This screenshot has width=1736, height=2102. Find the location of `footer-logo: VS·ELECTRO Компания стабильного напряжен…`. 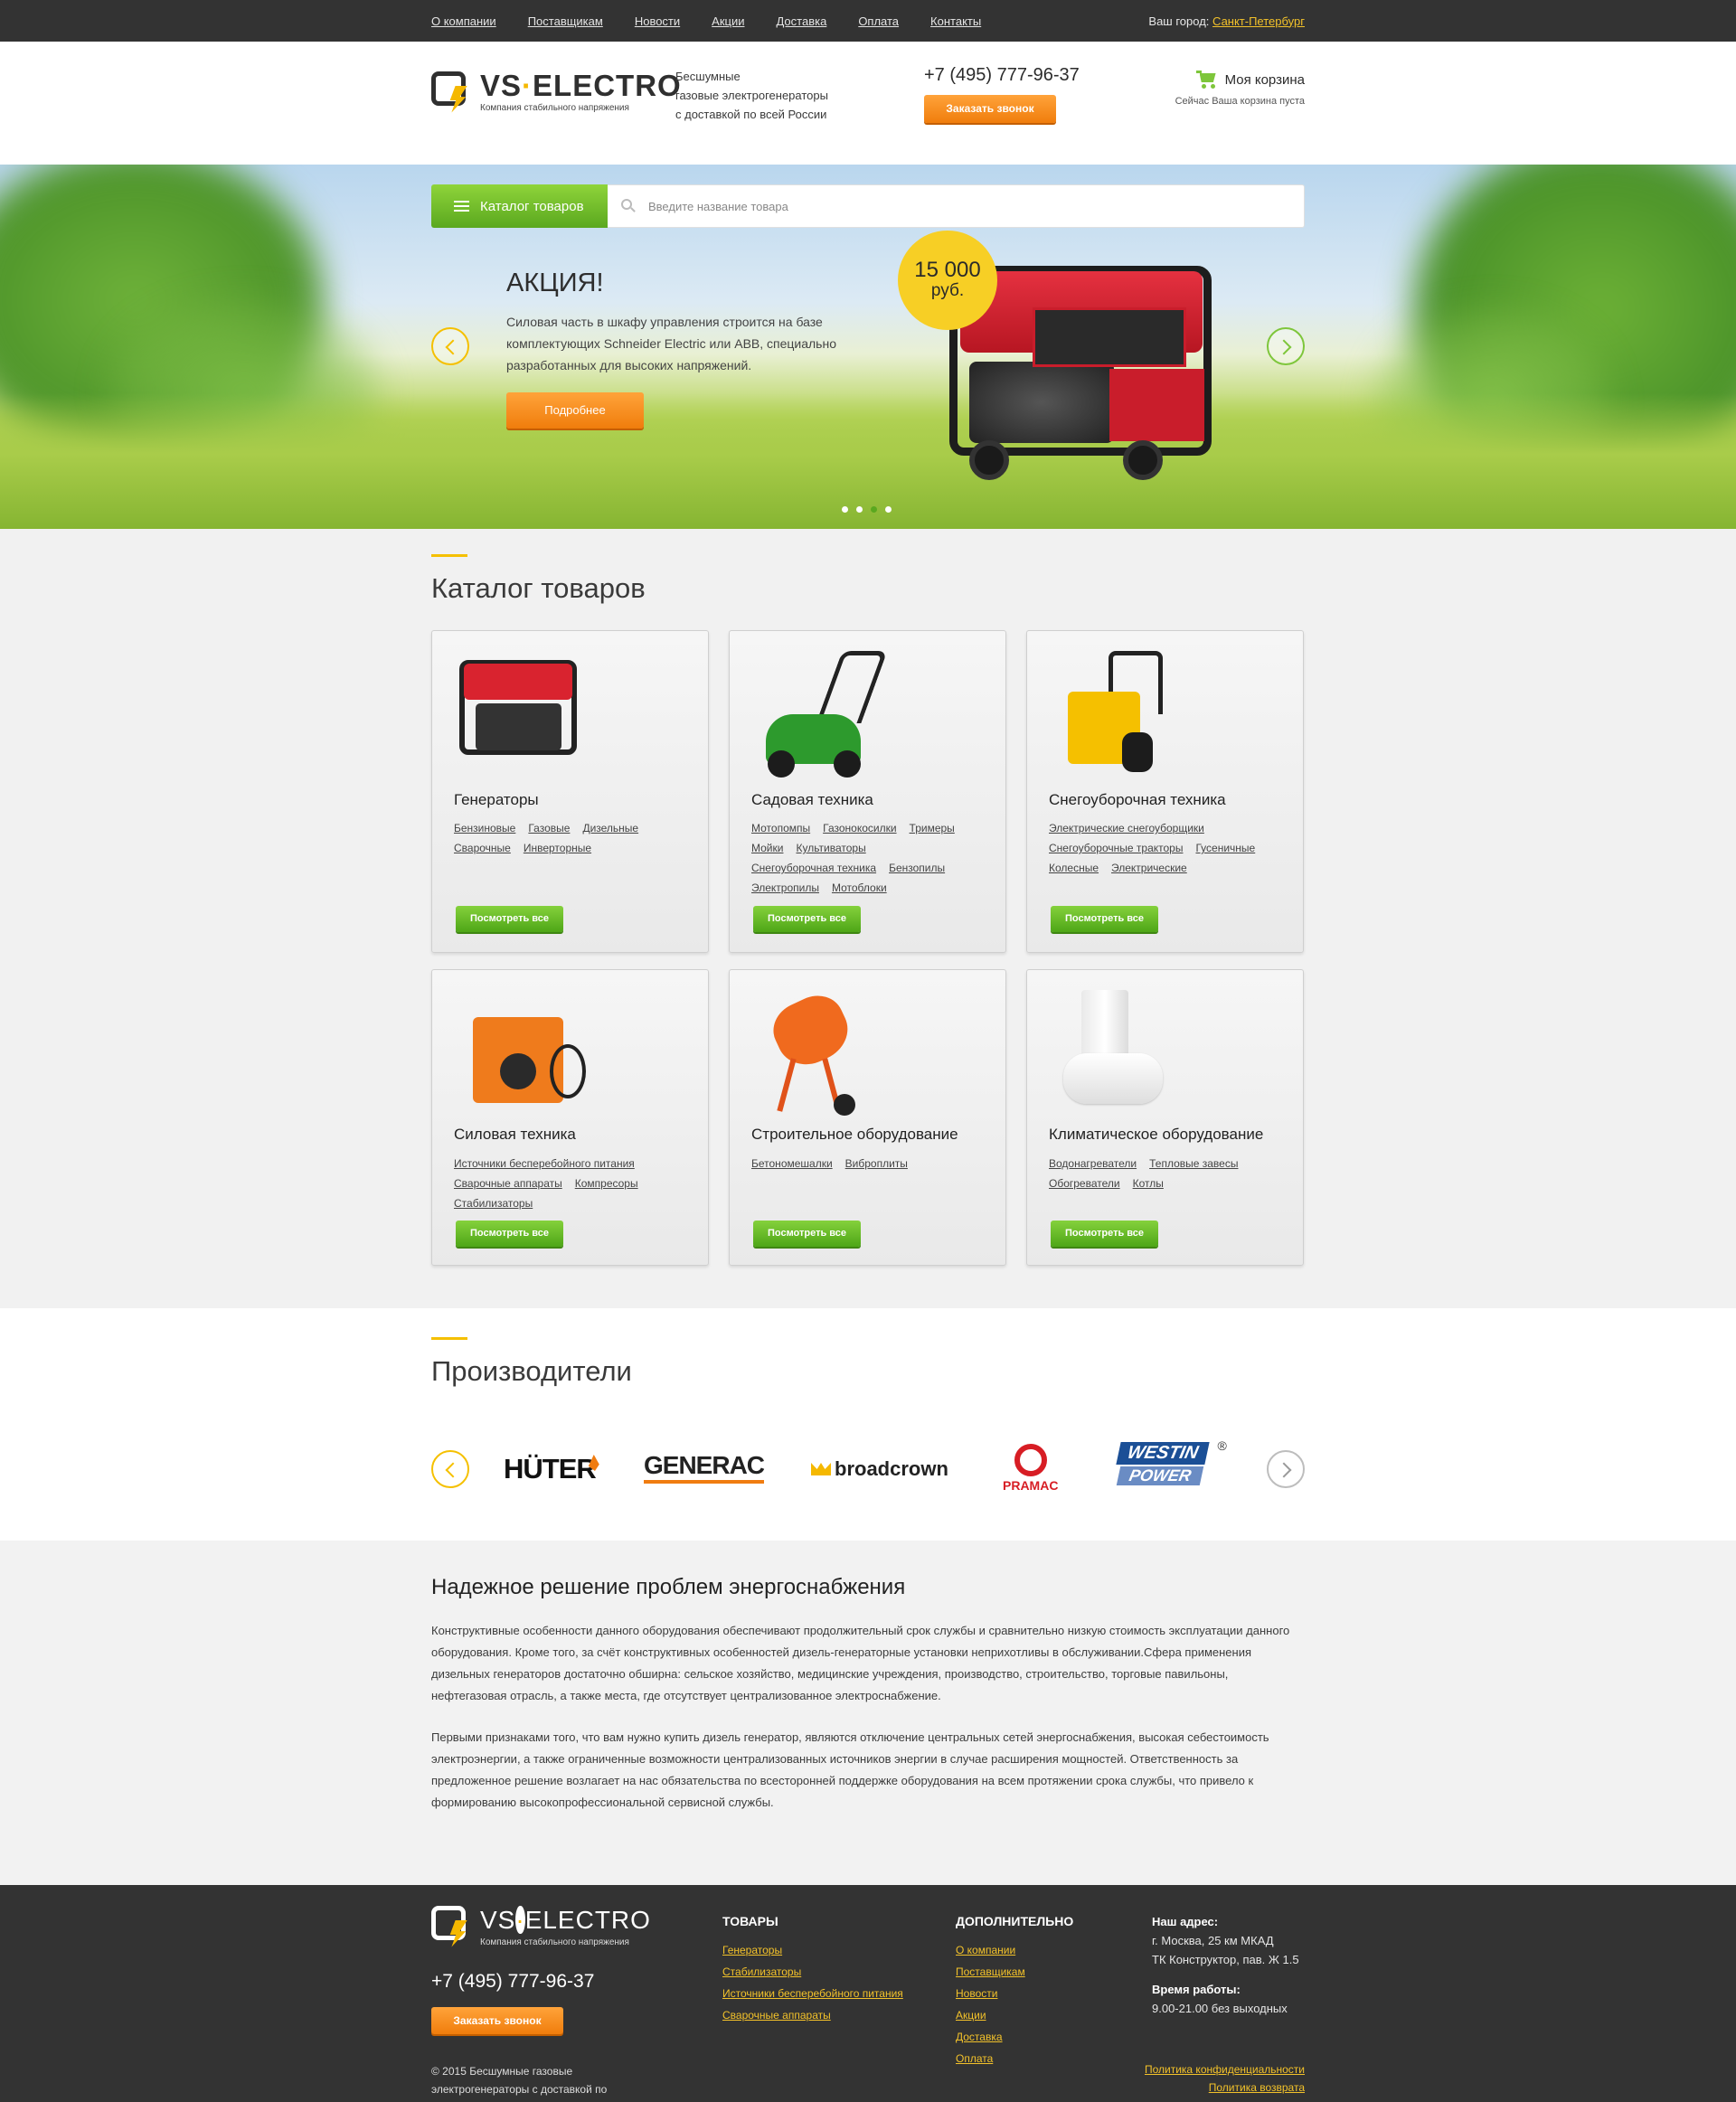

footer-logo: VS·ELECTRO Компания стабильного напряжен… is located at coordinates (541, 1926).